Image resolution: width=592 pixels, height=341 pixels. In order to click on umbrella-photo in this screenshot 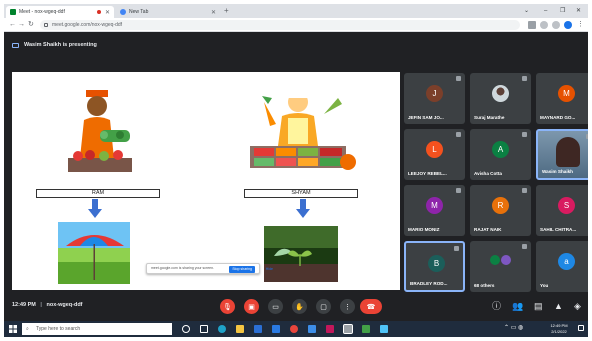, I will do `click(94, 253)`.